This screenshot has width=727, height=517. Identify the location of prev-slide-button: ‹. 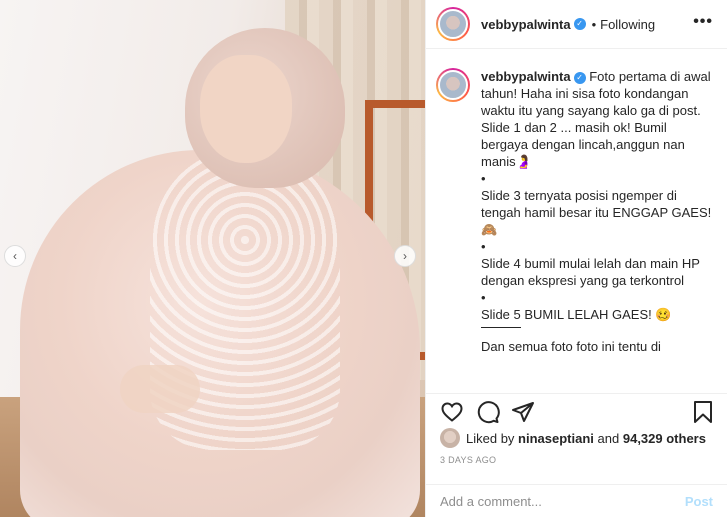
(15, 256).